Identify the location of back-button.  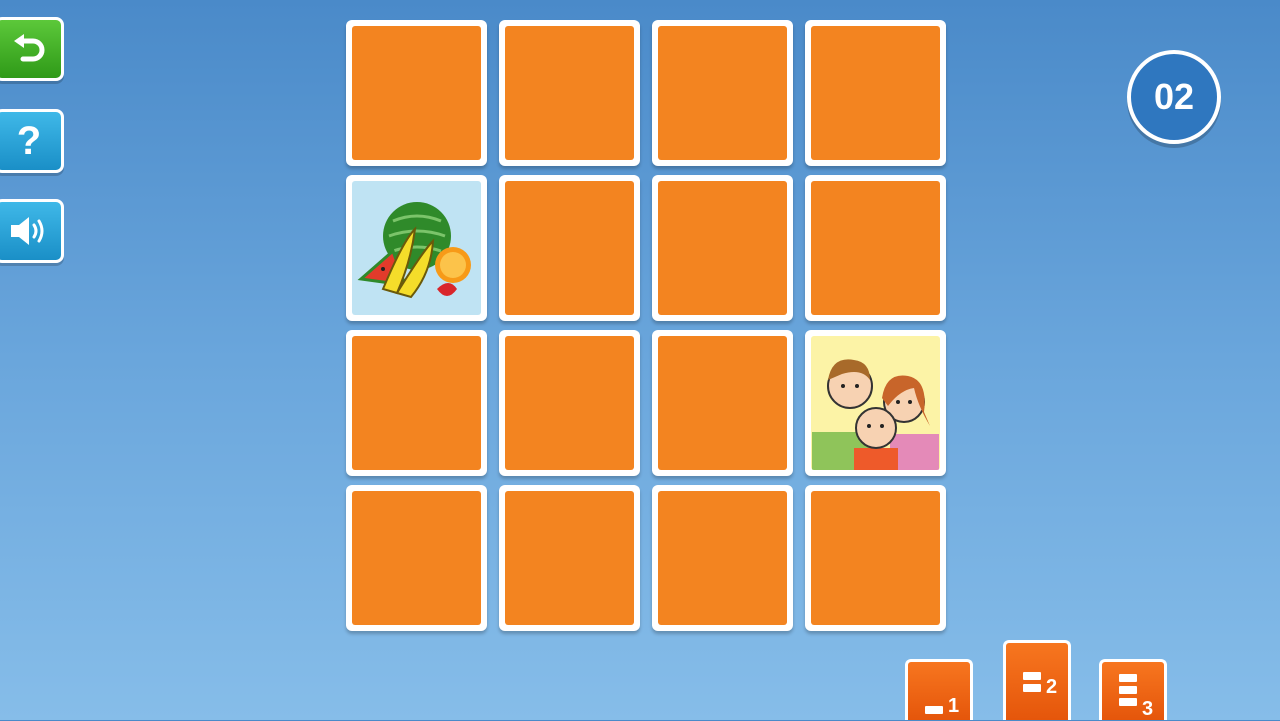
(32, 49).